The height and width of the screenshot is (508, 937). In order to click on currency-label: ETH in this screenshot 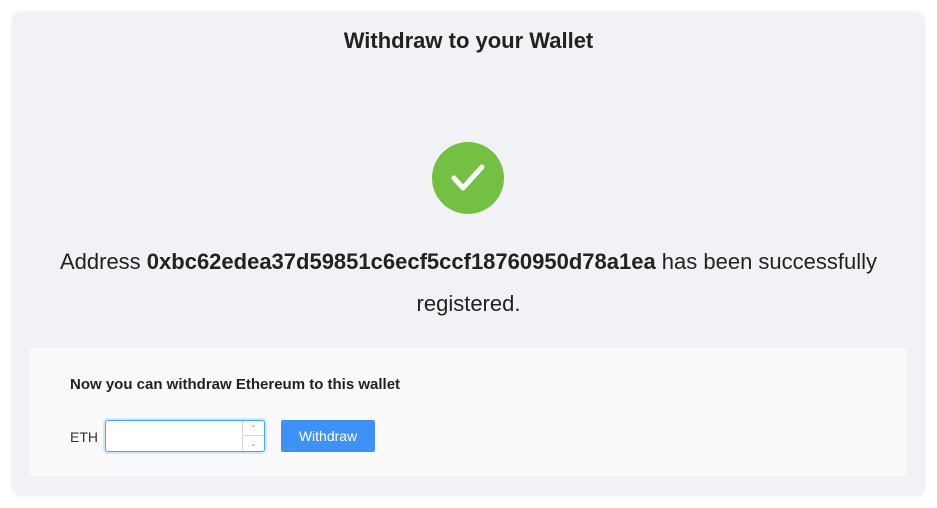, I will do `click(84, 437)`.